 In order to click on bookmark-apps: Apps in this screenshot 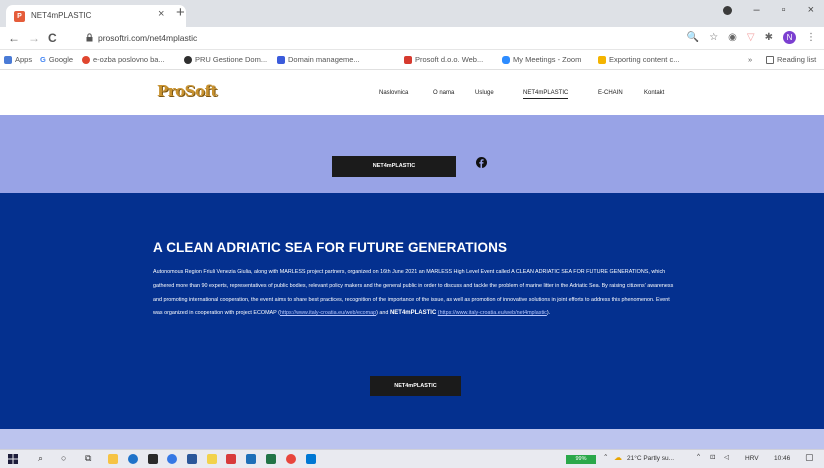, I will do `click(18, 59)`.